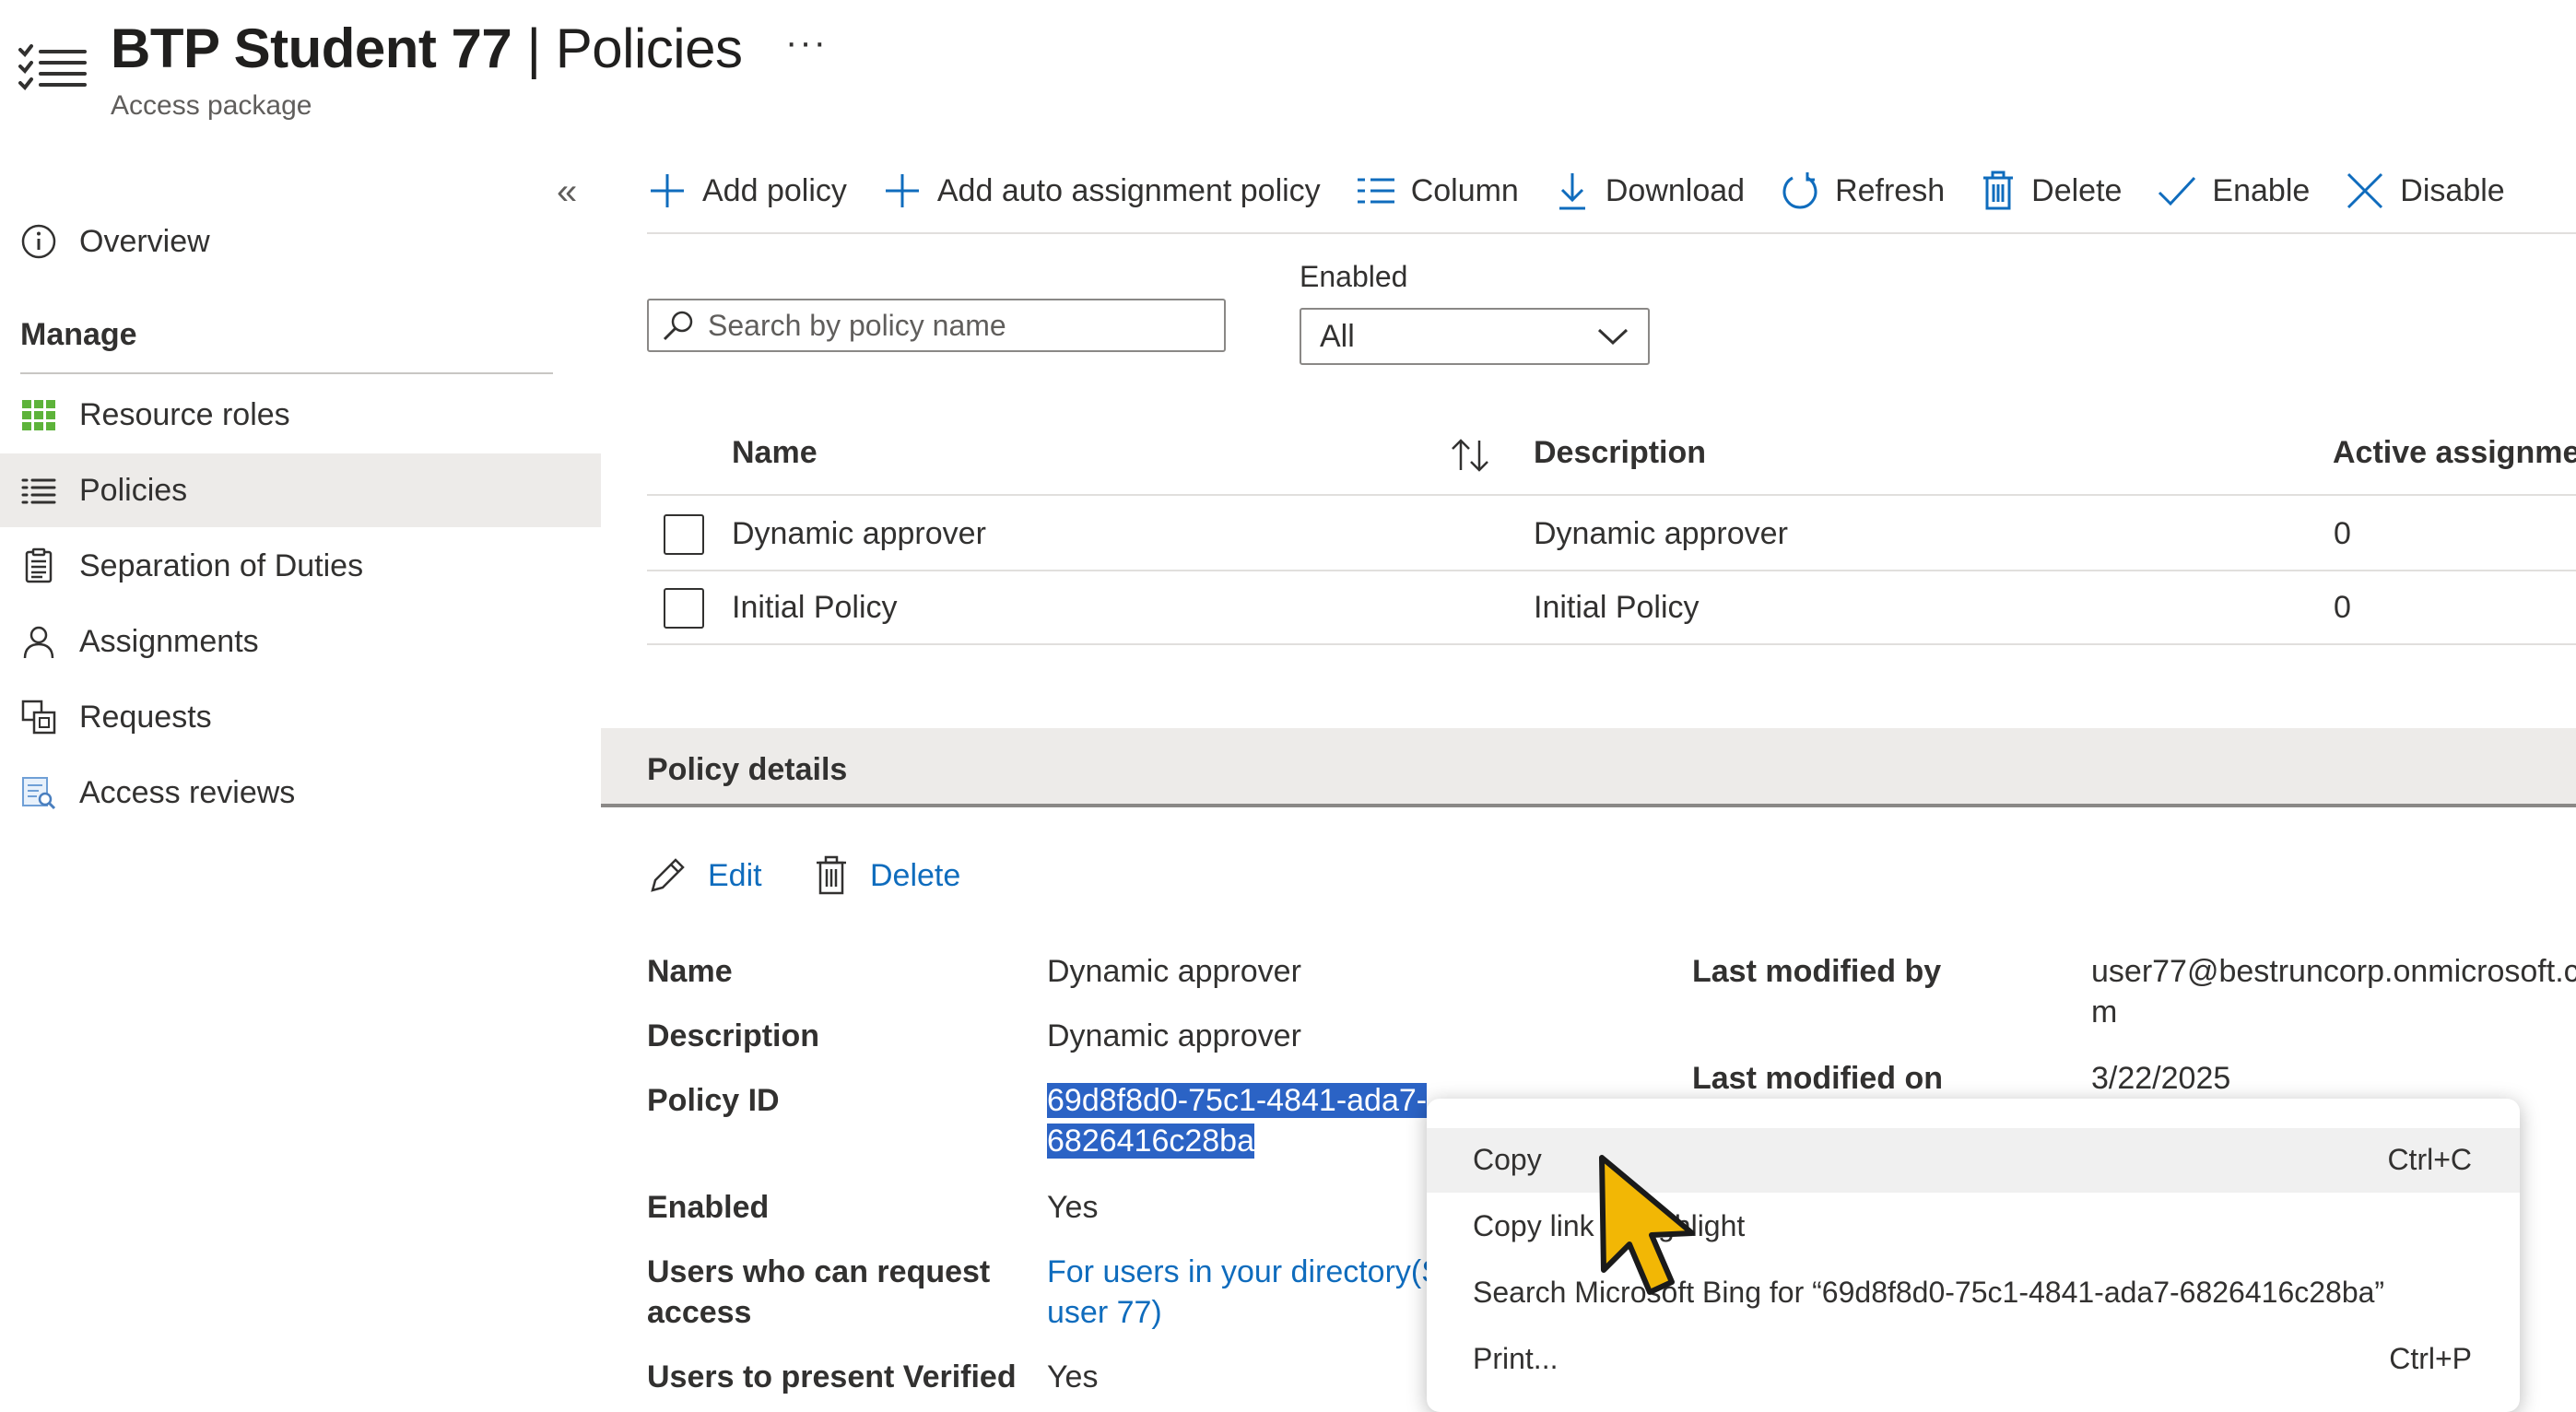  What do you see at coordinates (1151, 1141) in the screenshot?
I see `selected-text: 6826416c28ba` at bounding box center [1151, 1141].